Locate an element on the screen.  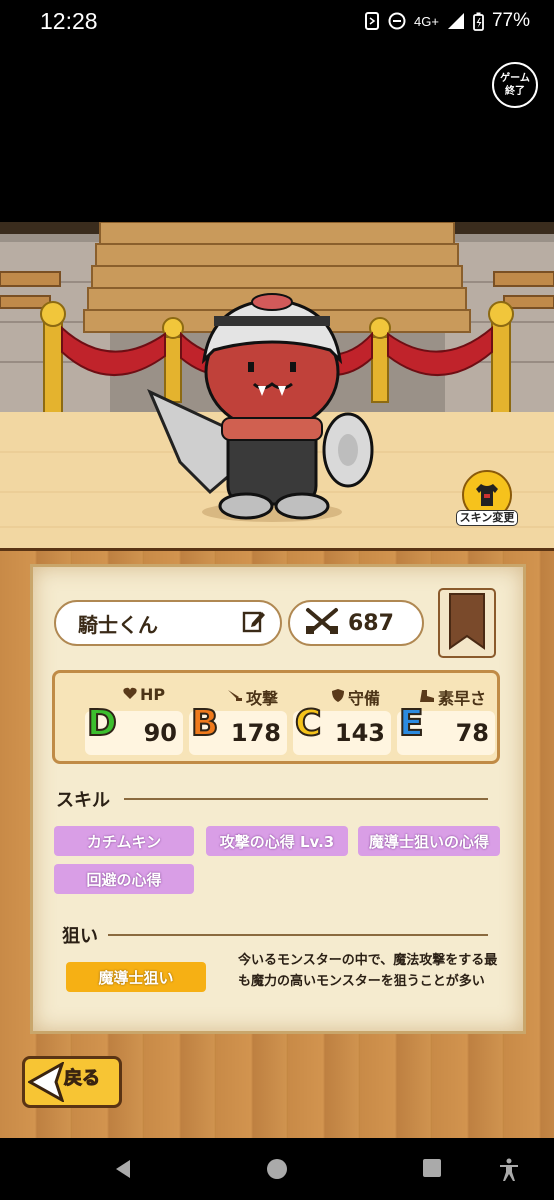
character-name: 騎士くん is located at coordinates (118, 624).